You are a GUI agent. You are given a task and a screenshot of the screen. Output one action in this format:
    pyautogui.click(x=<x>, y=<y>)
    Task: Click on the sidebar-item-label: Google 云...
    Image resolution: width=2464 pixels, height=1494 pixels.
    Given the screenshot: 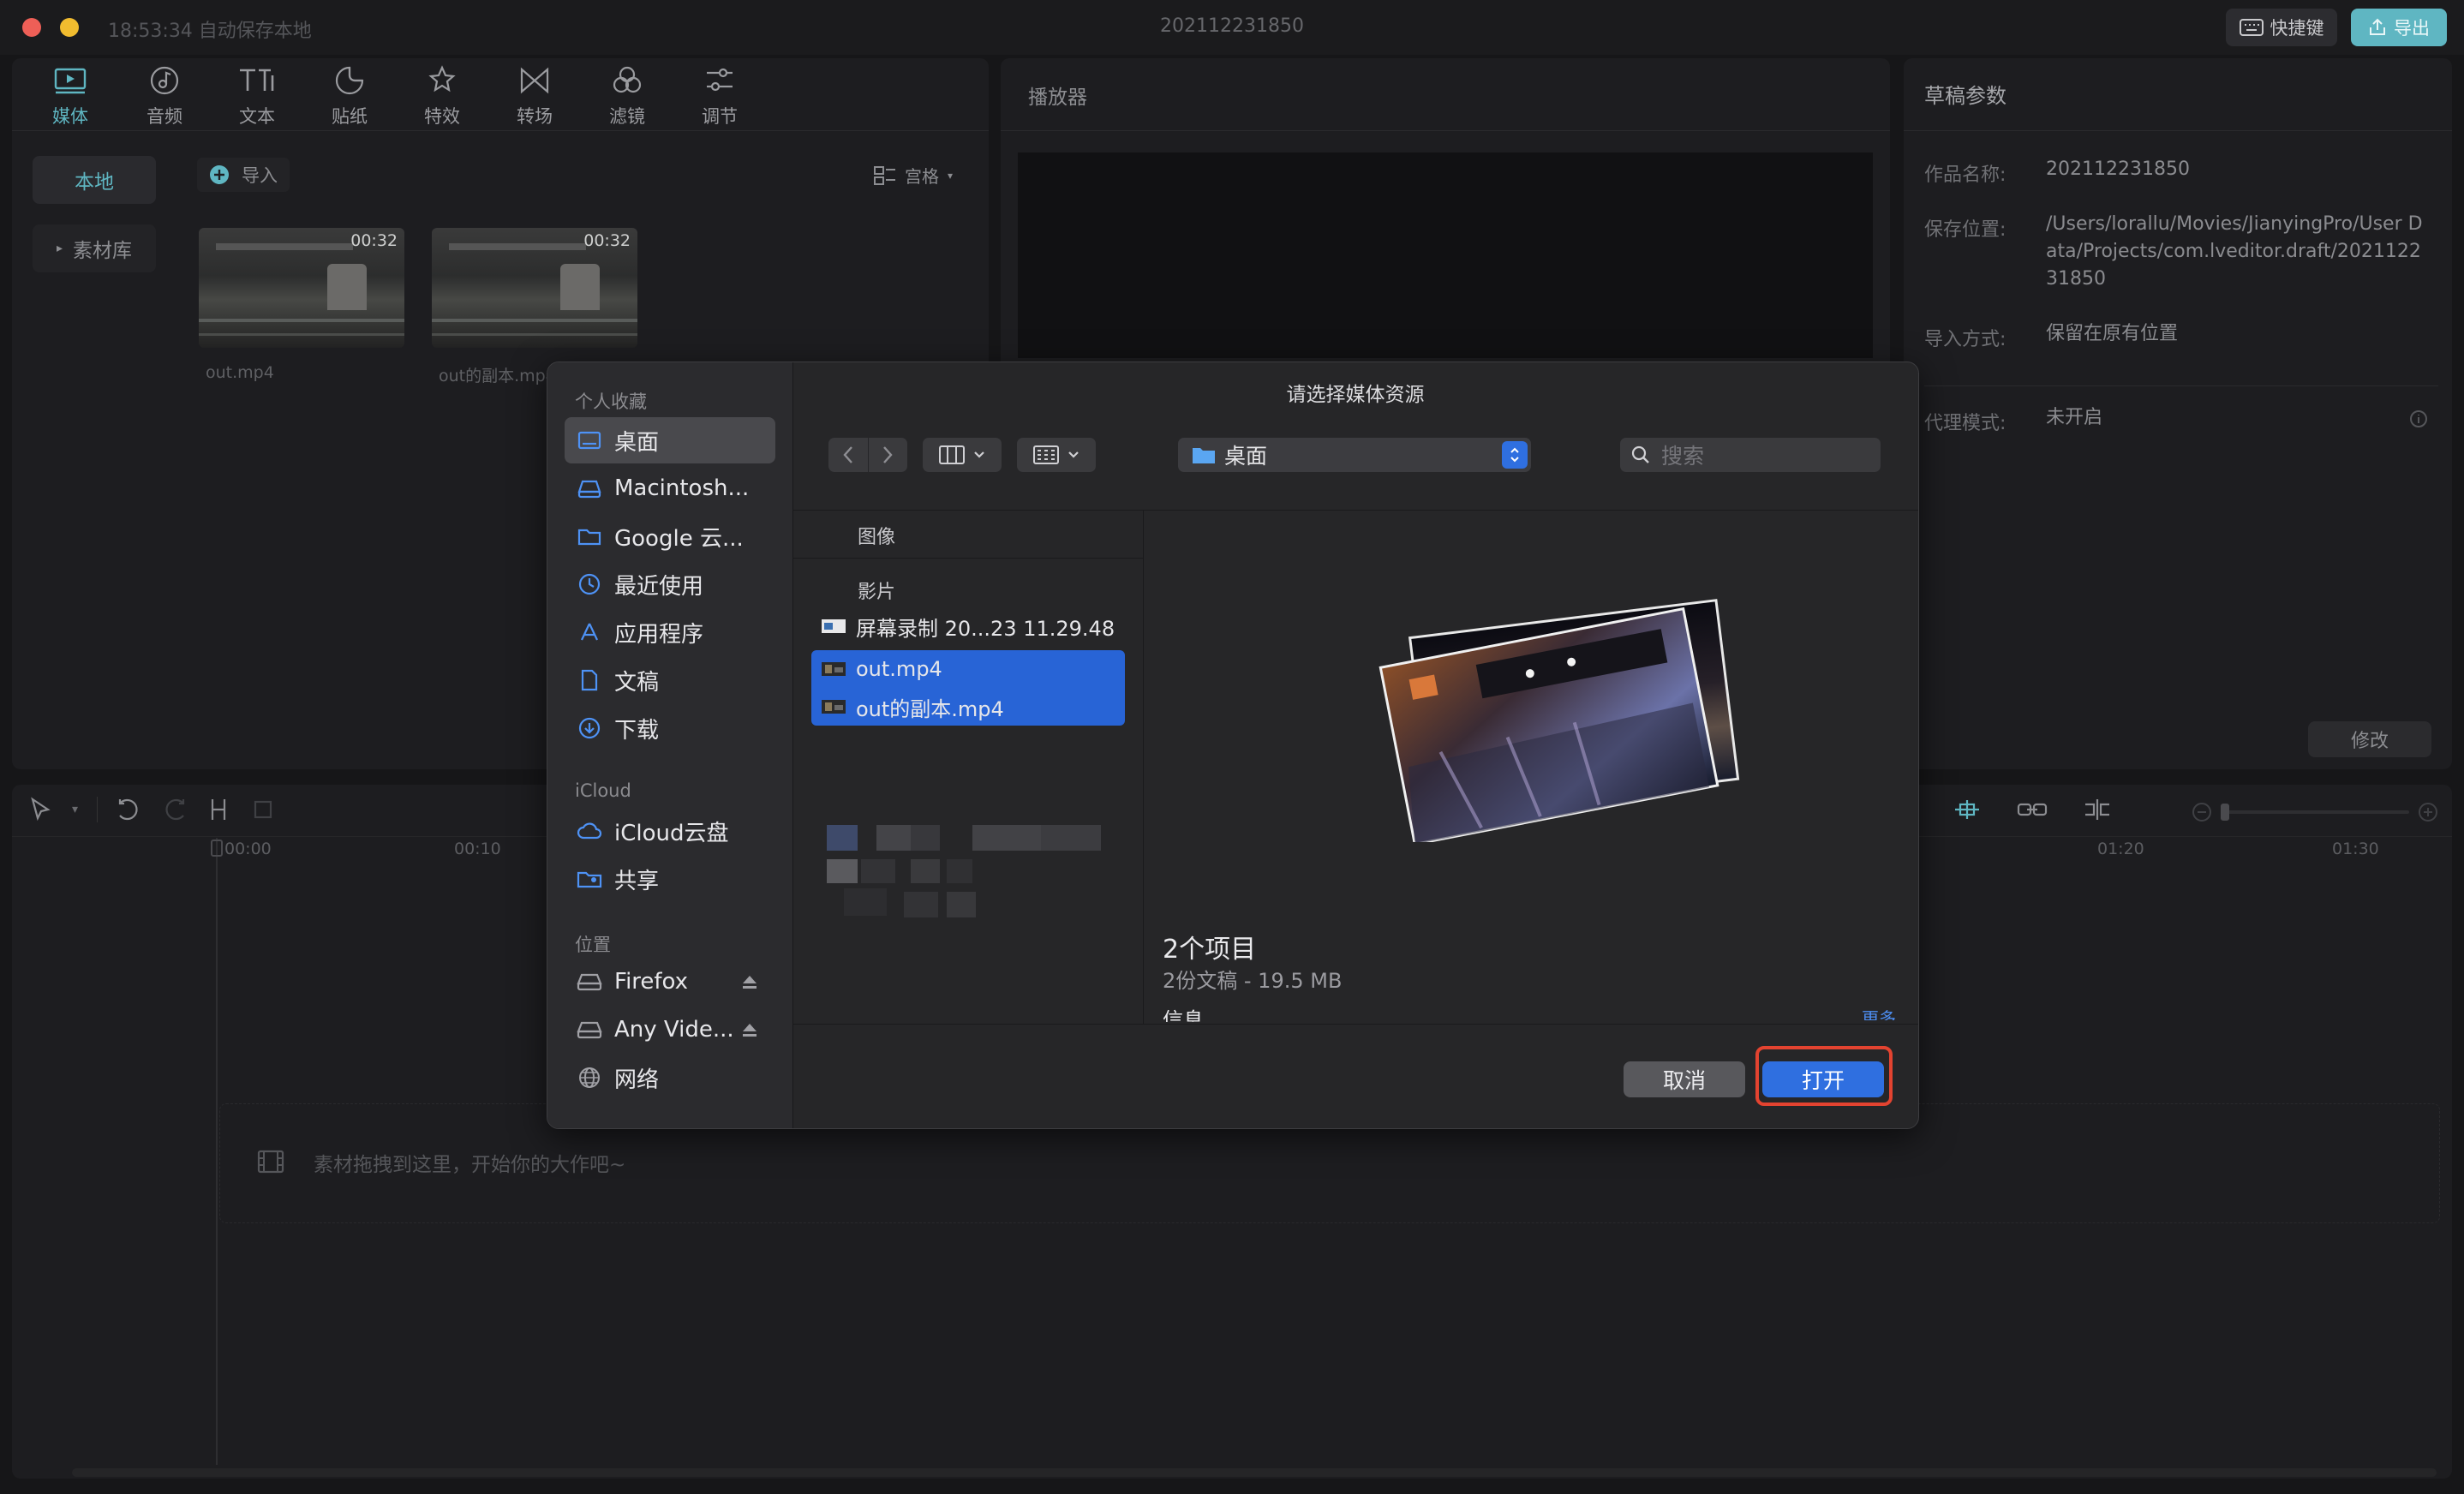 What is the action you would take?
    pyautogui.click(x=679, y=538)
    